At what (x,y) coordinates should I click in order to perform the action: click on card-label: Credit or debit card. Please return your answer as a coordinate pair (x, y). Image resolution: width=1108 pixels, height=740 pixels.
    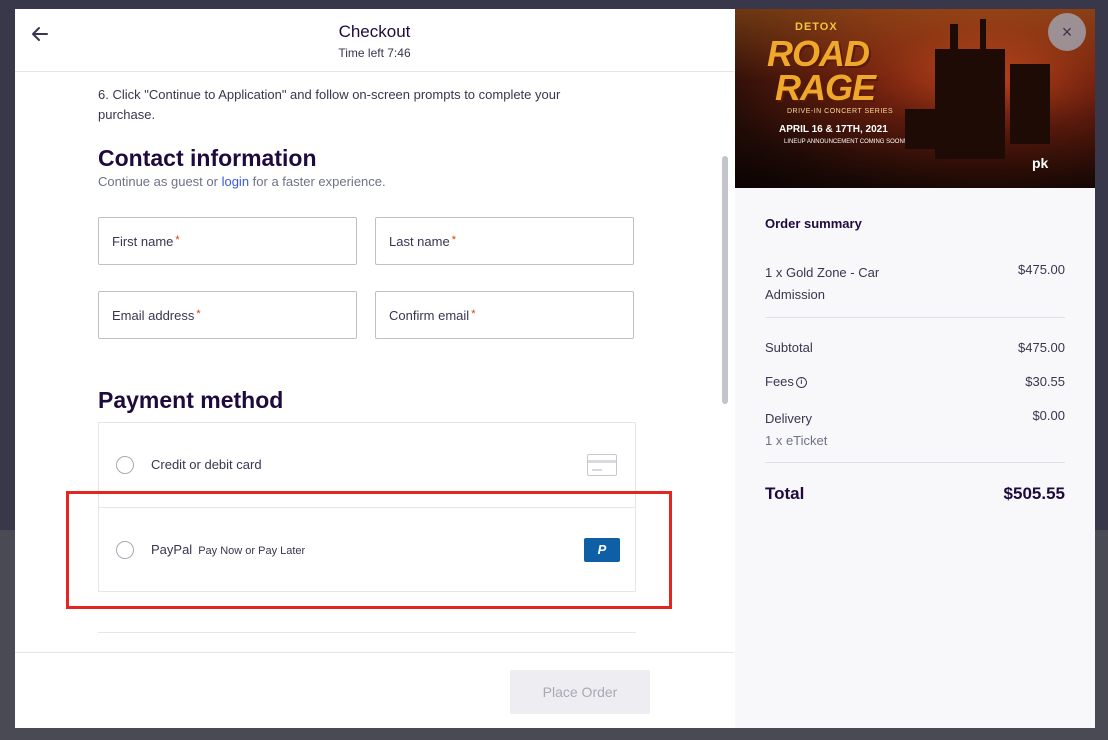
    Looking at the image, I should click on (206, 464).